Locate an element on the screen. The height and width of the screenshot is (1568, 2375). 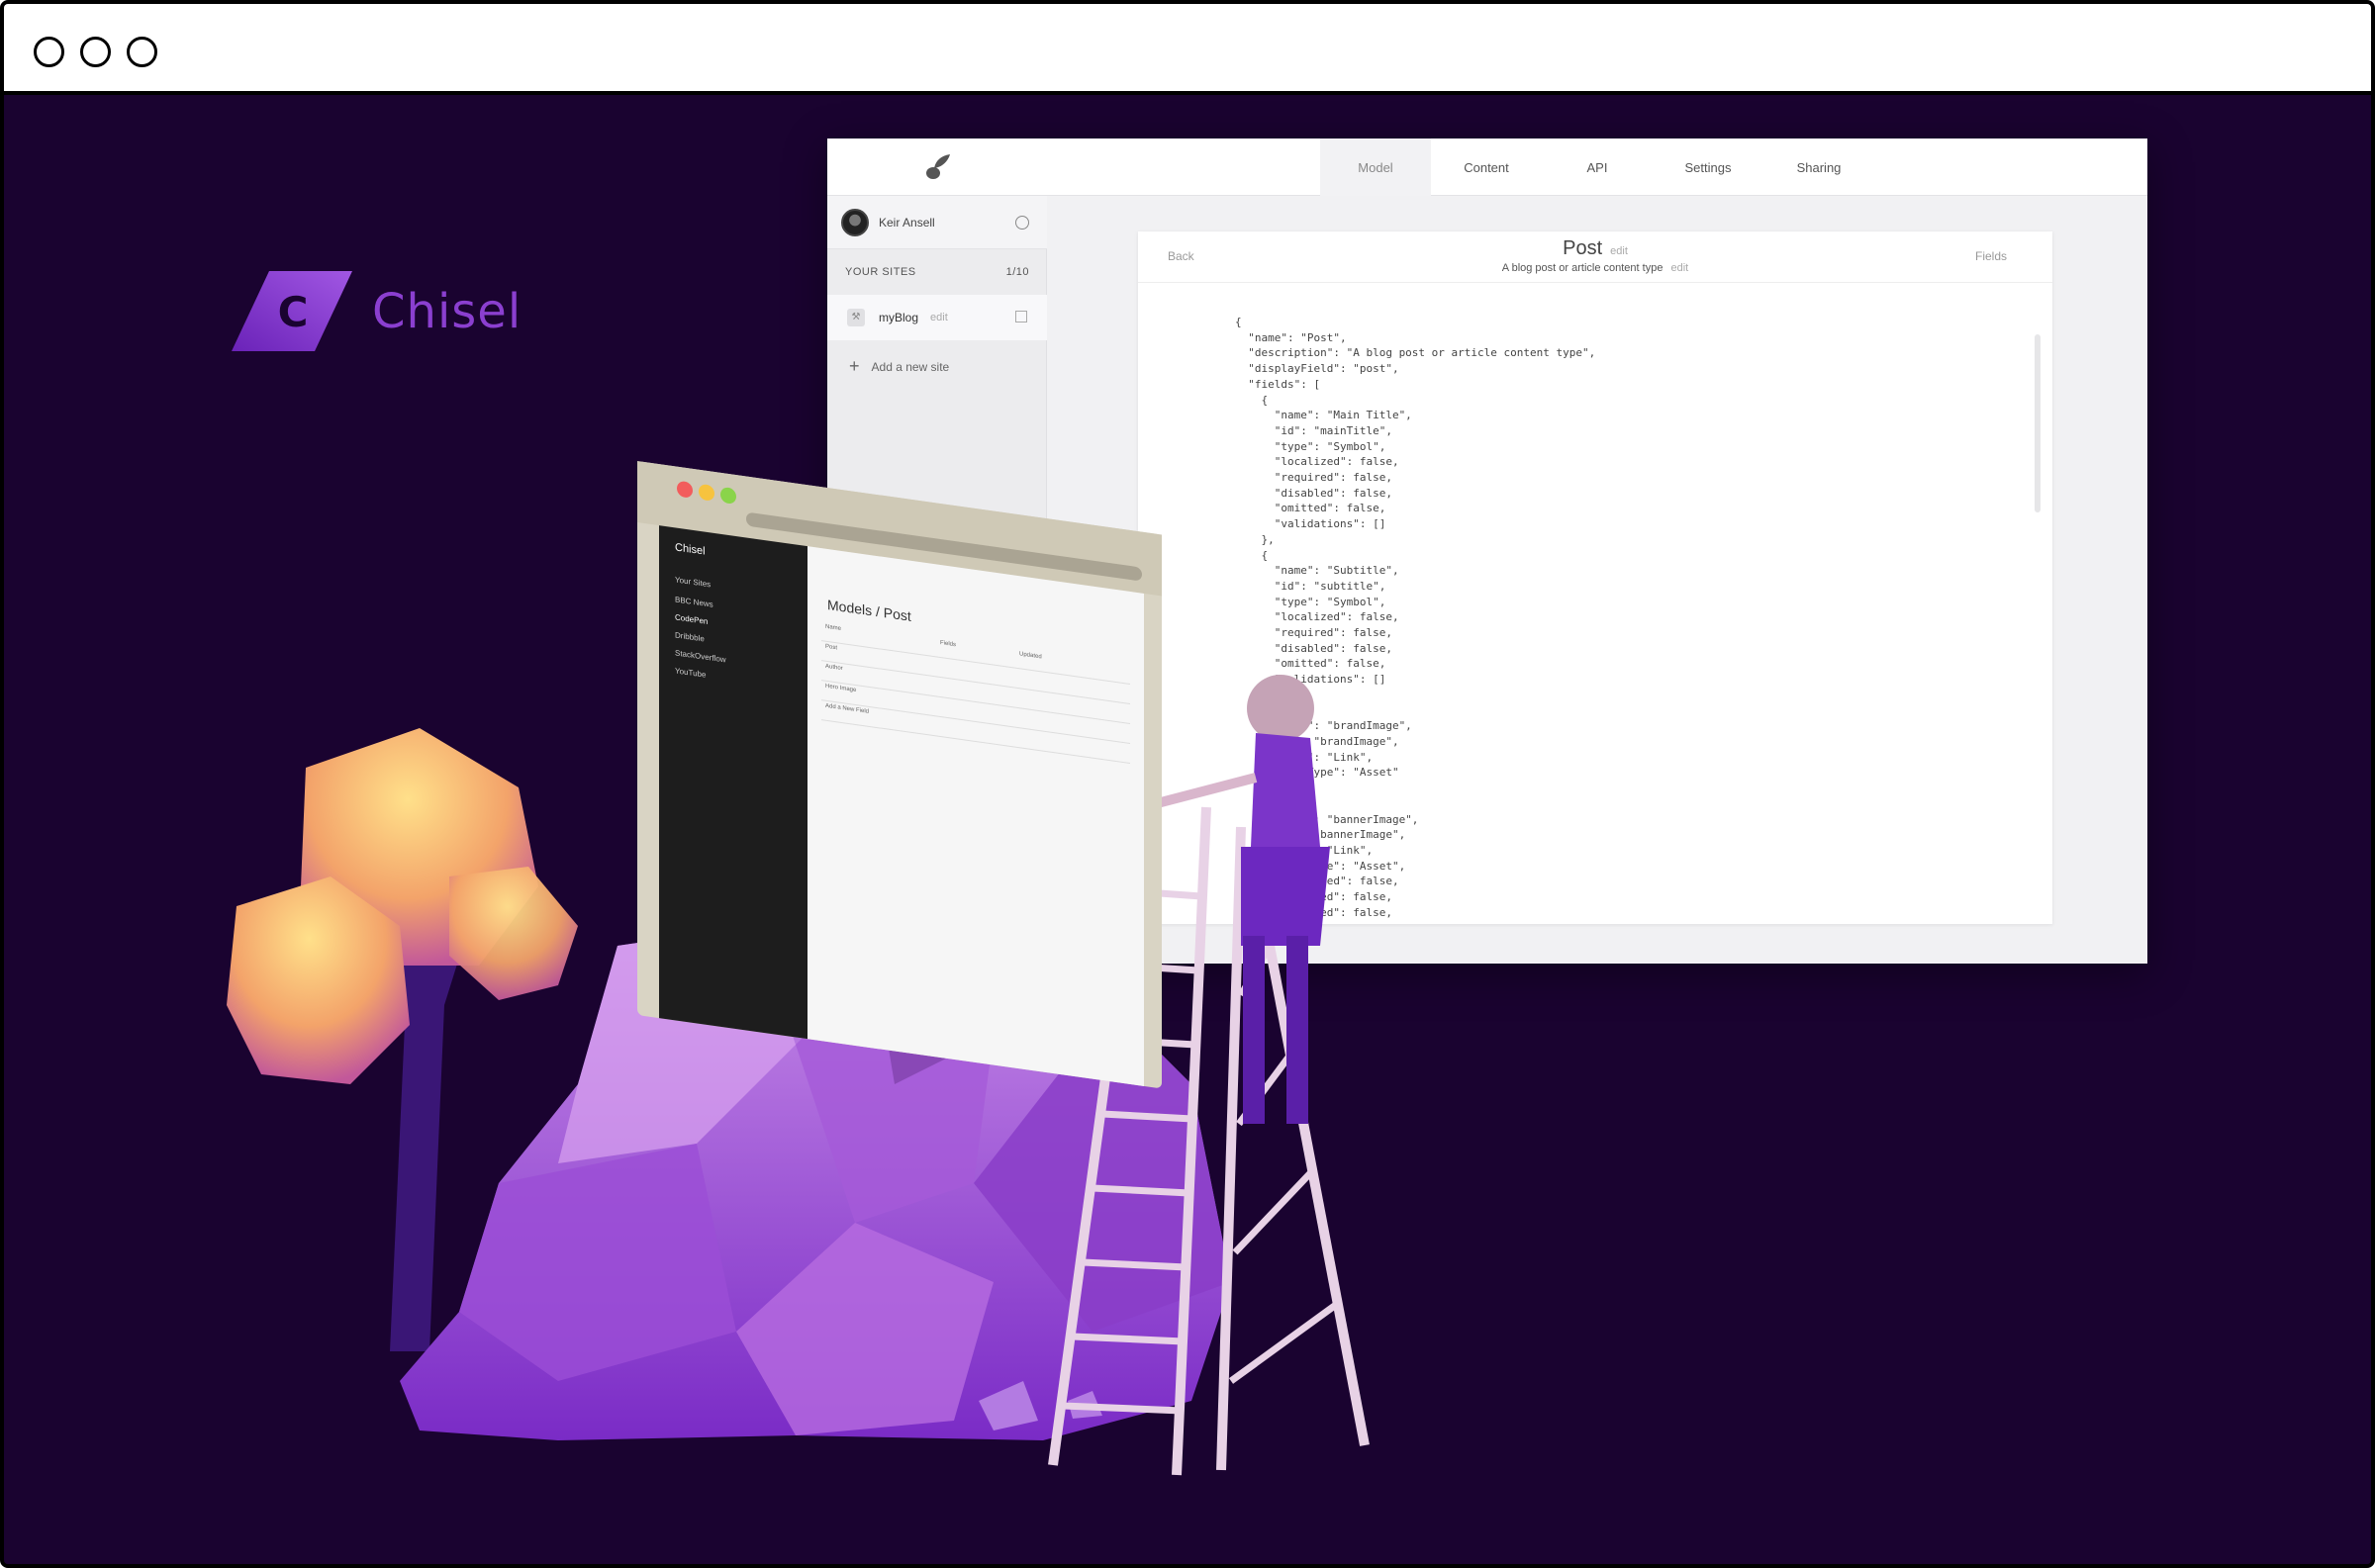
mini-brand: Chisel is located at coordinates (691, 549).